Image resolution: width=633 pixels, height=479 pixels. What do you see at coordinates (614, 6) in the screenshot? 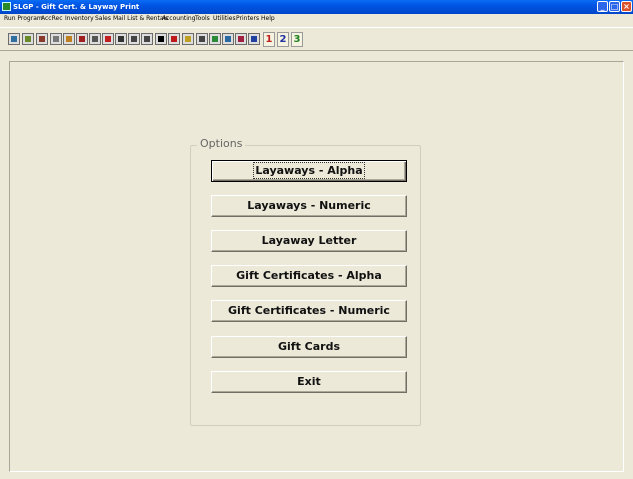
I see `maximize-button: □` at bounding box center [614, 6].